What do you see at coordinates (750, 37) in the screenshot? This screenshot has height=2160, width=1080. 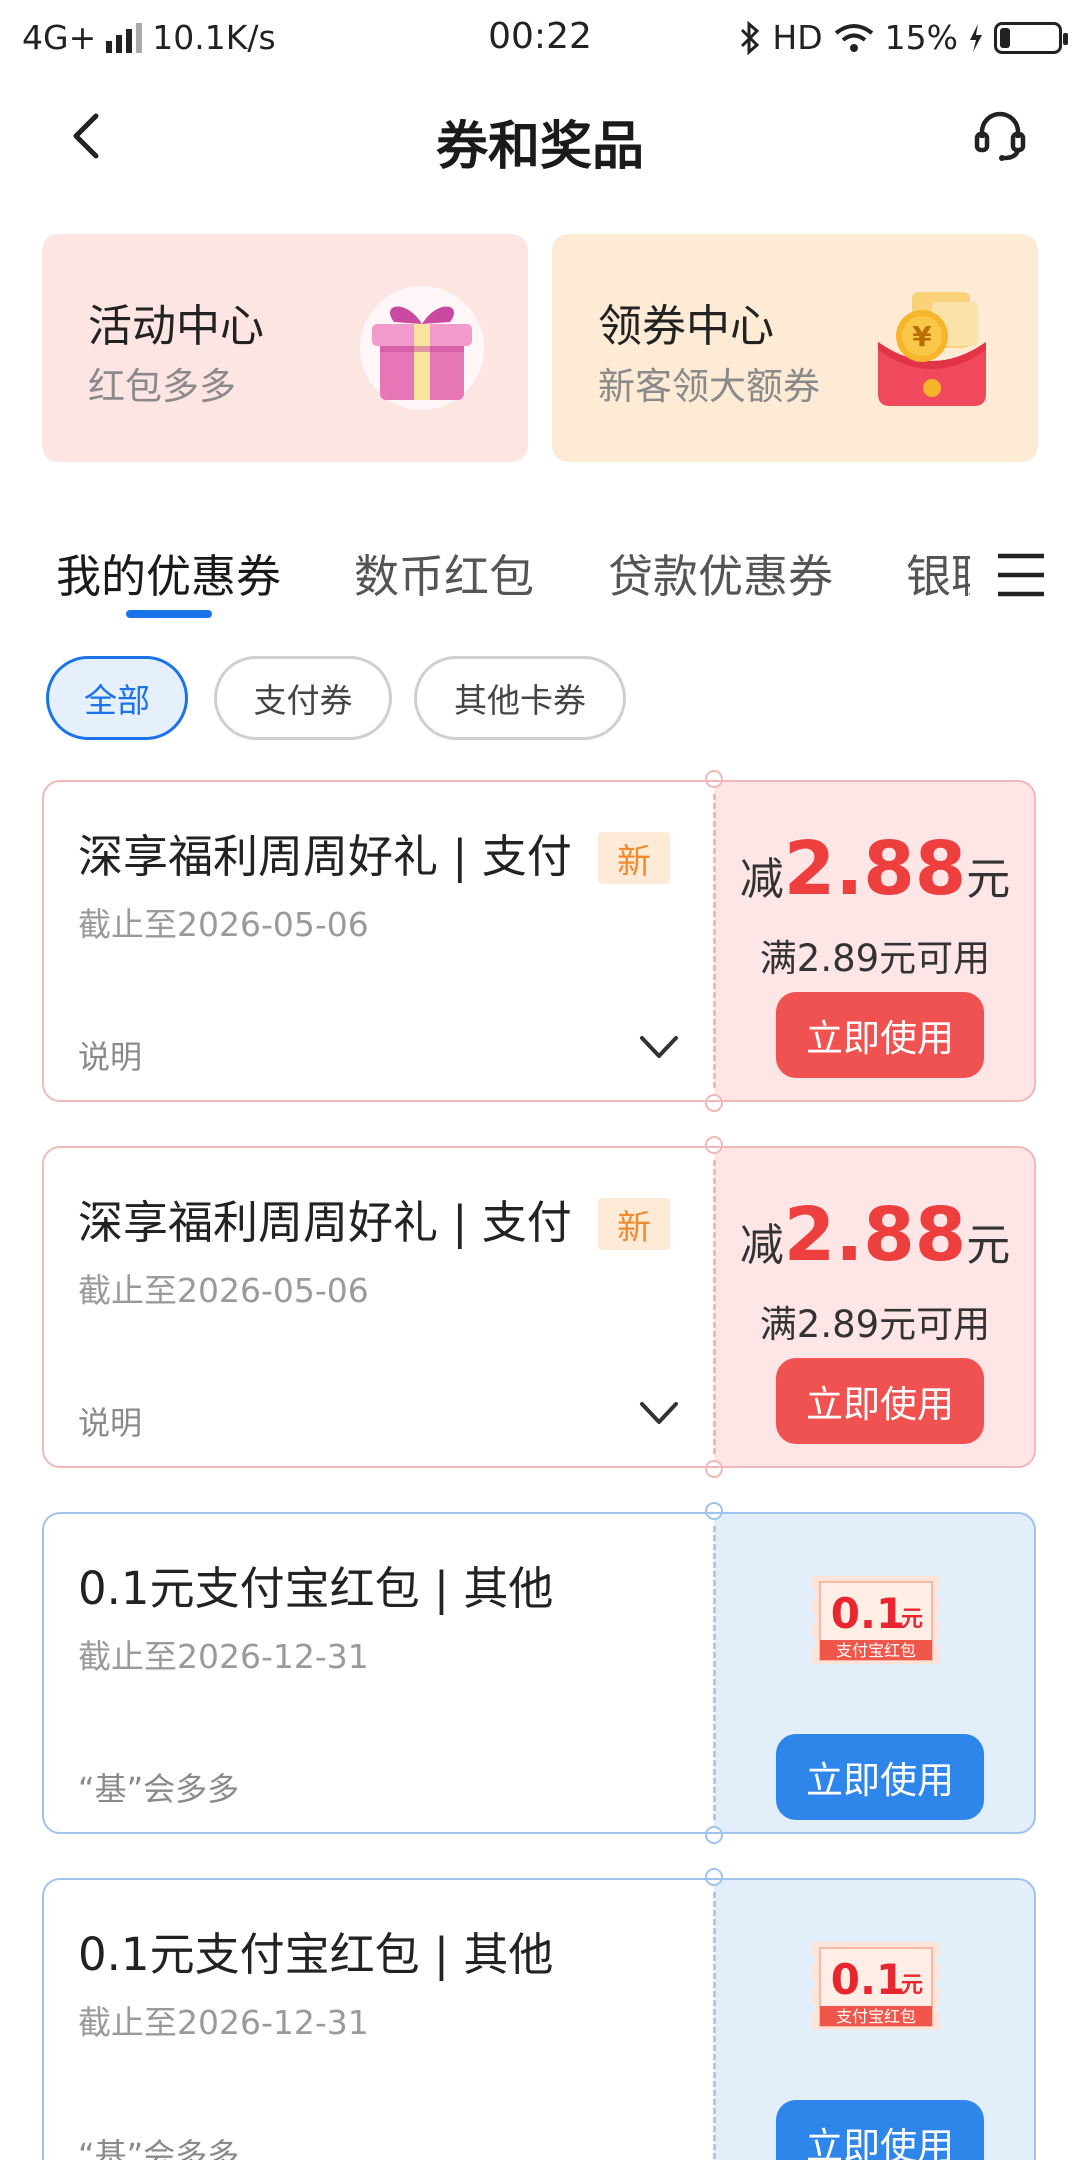 I see `bluetooth-icon` at bounding box center [750, 37].